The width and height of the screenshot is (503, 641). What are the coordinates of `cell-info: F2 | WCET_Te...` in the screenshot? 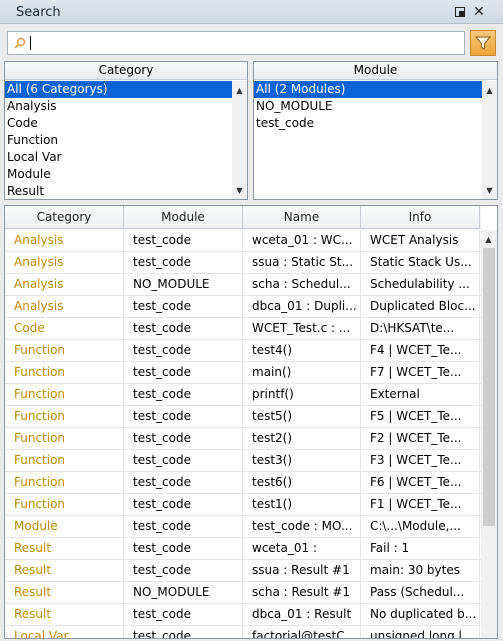 It's located at (420, 438).